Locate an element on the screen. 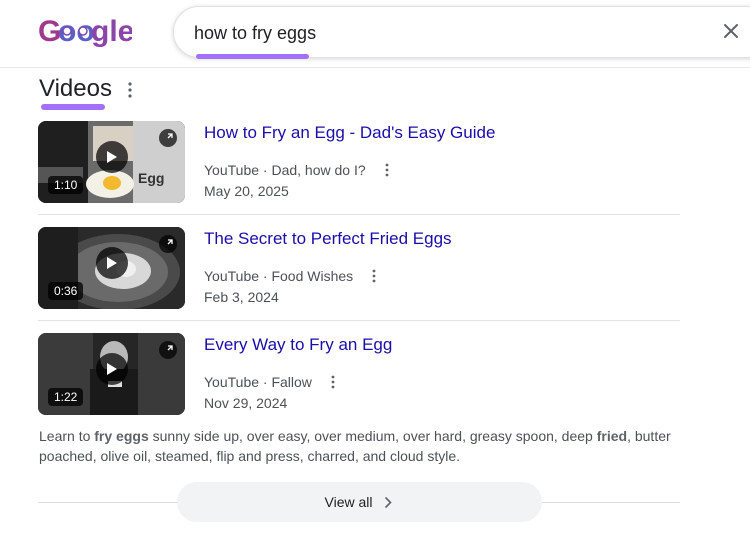 This screenshot has height=543, width=750. thumbnail-caption: Egg is located at coordinates (151, 178).